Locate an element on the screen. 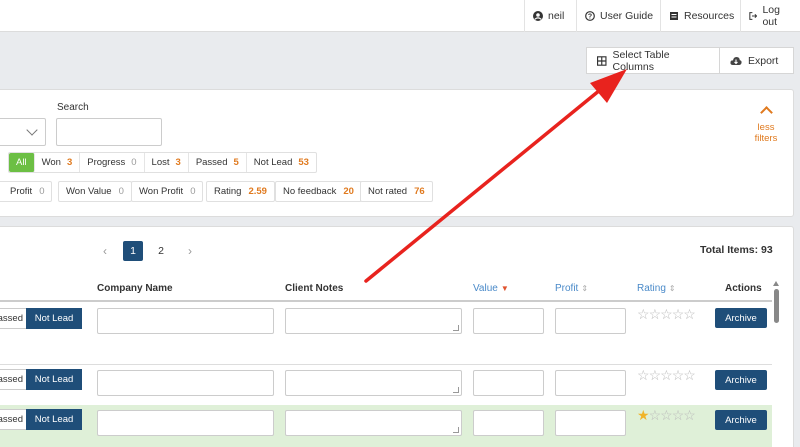 The height and width of the screenshot is (447, 800). star-filled-icon: ★ is located at coordinates (643, 415).